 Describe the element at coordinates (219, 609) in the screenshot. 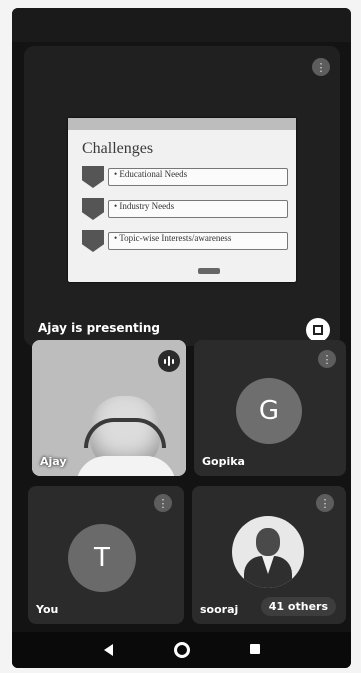

I see `participant-name: sooraj` at that location.